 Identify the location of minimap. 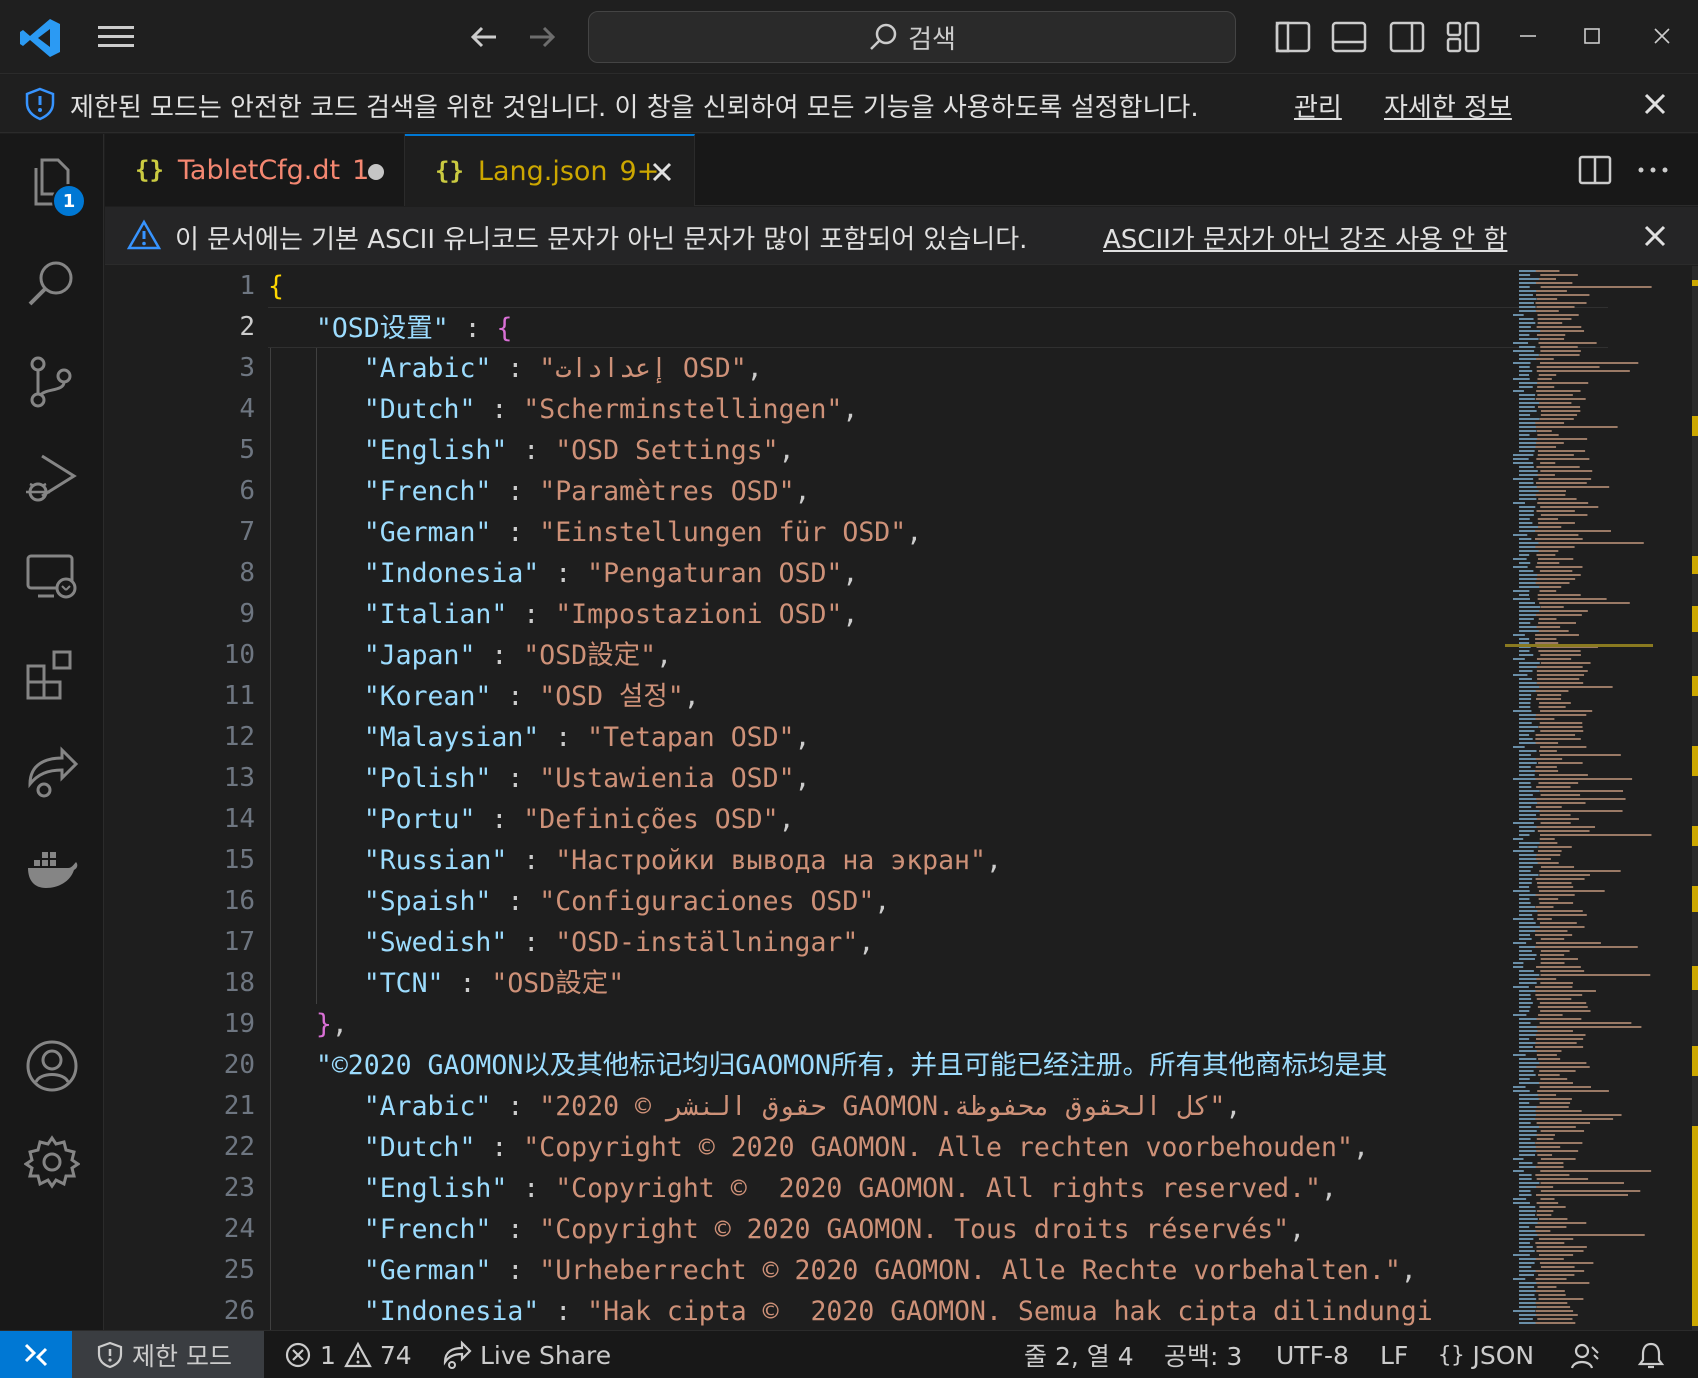
(1579, 798).